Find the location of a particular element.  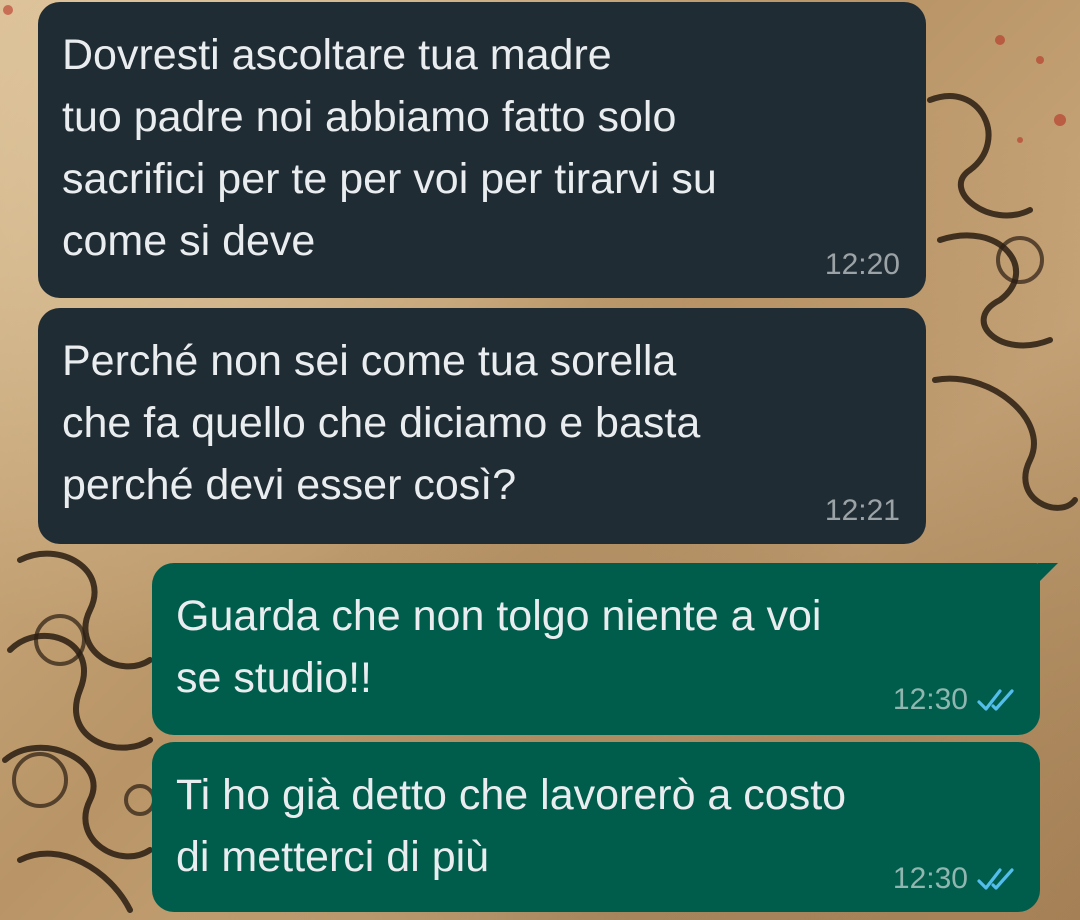

message-time: 12:21 is located at coordinates (862, 510).